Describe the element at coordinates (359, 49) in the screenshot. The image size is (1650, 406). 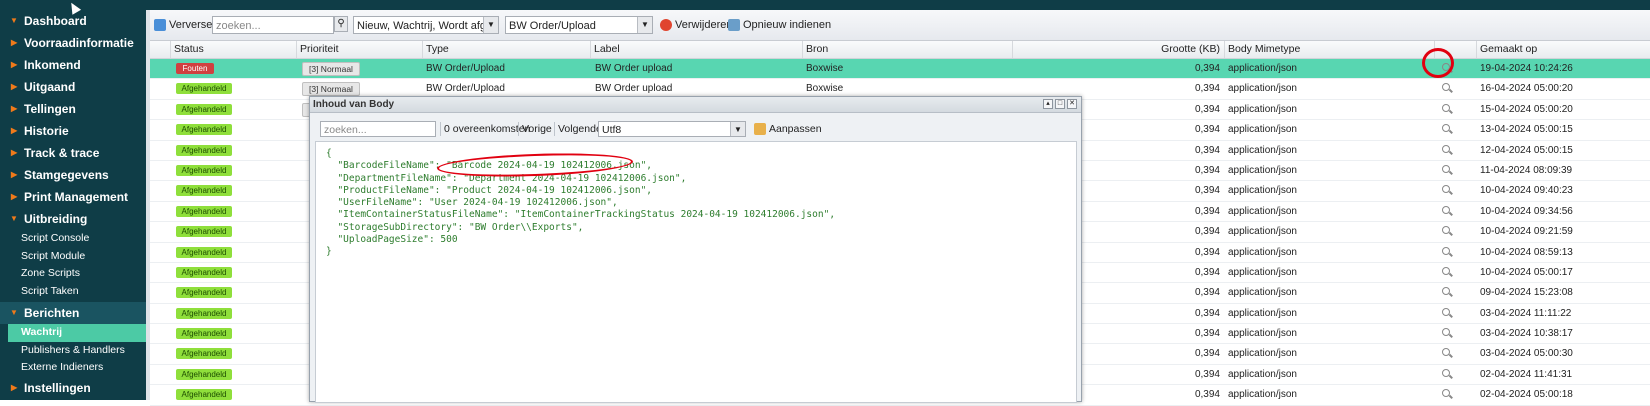
I see `col-priority: Prioriteit` at that location.